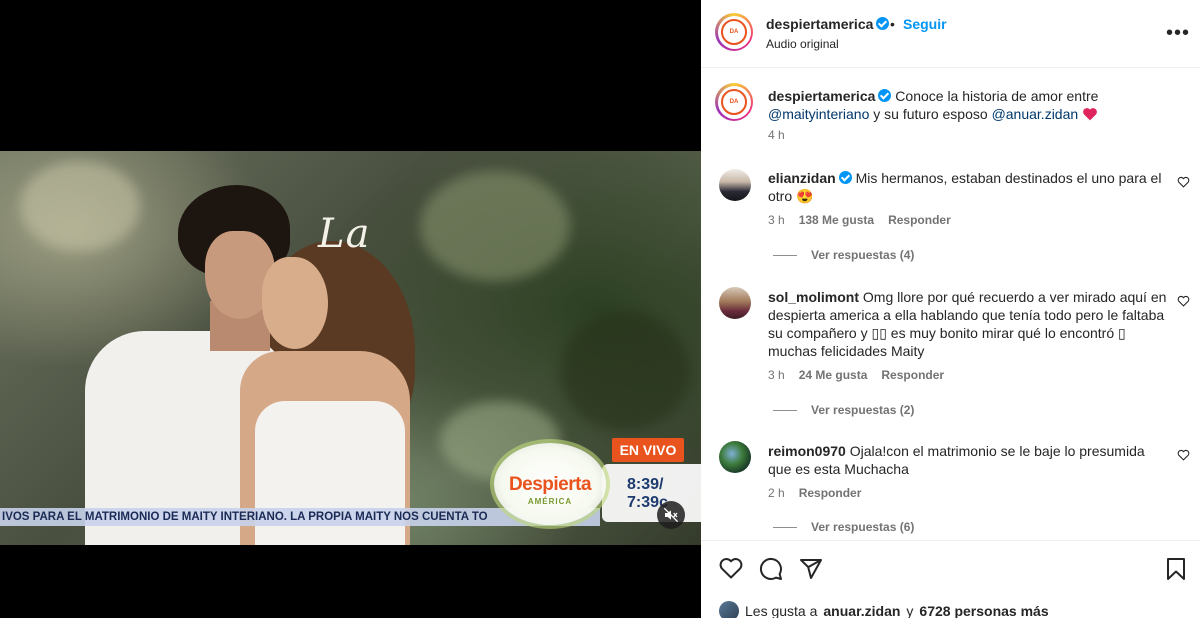 The height and width of the screenshot is (618, 1200). What do you see at coordinates (818, 114) in the screenshot?
I see `mention-link: @maityinteriano` at bounding box center [818, 114].